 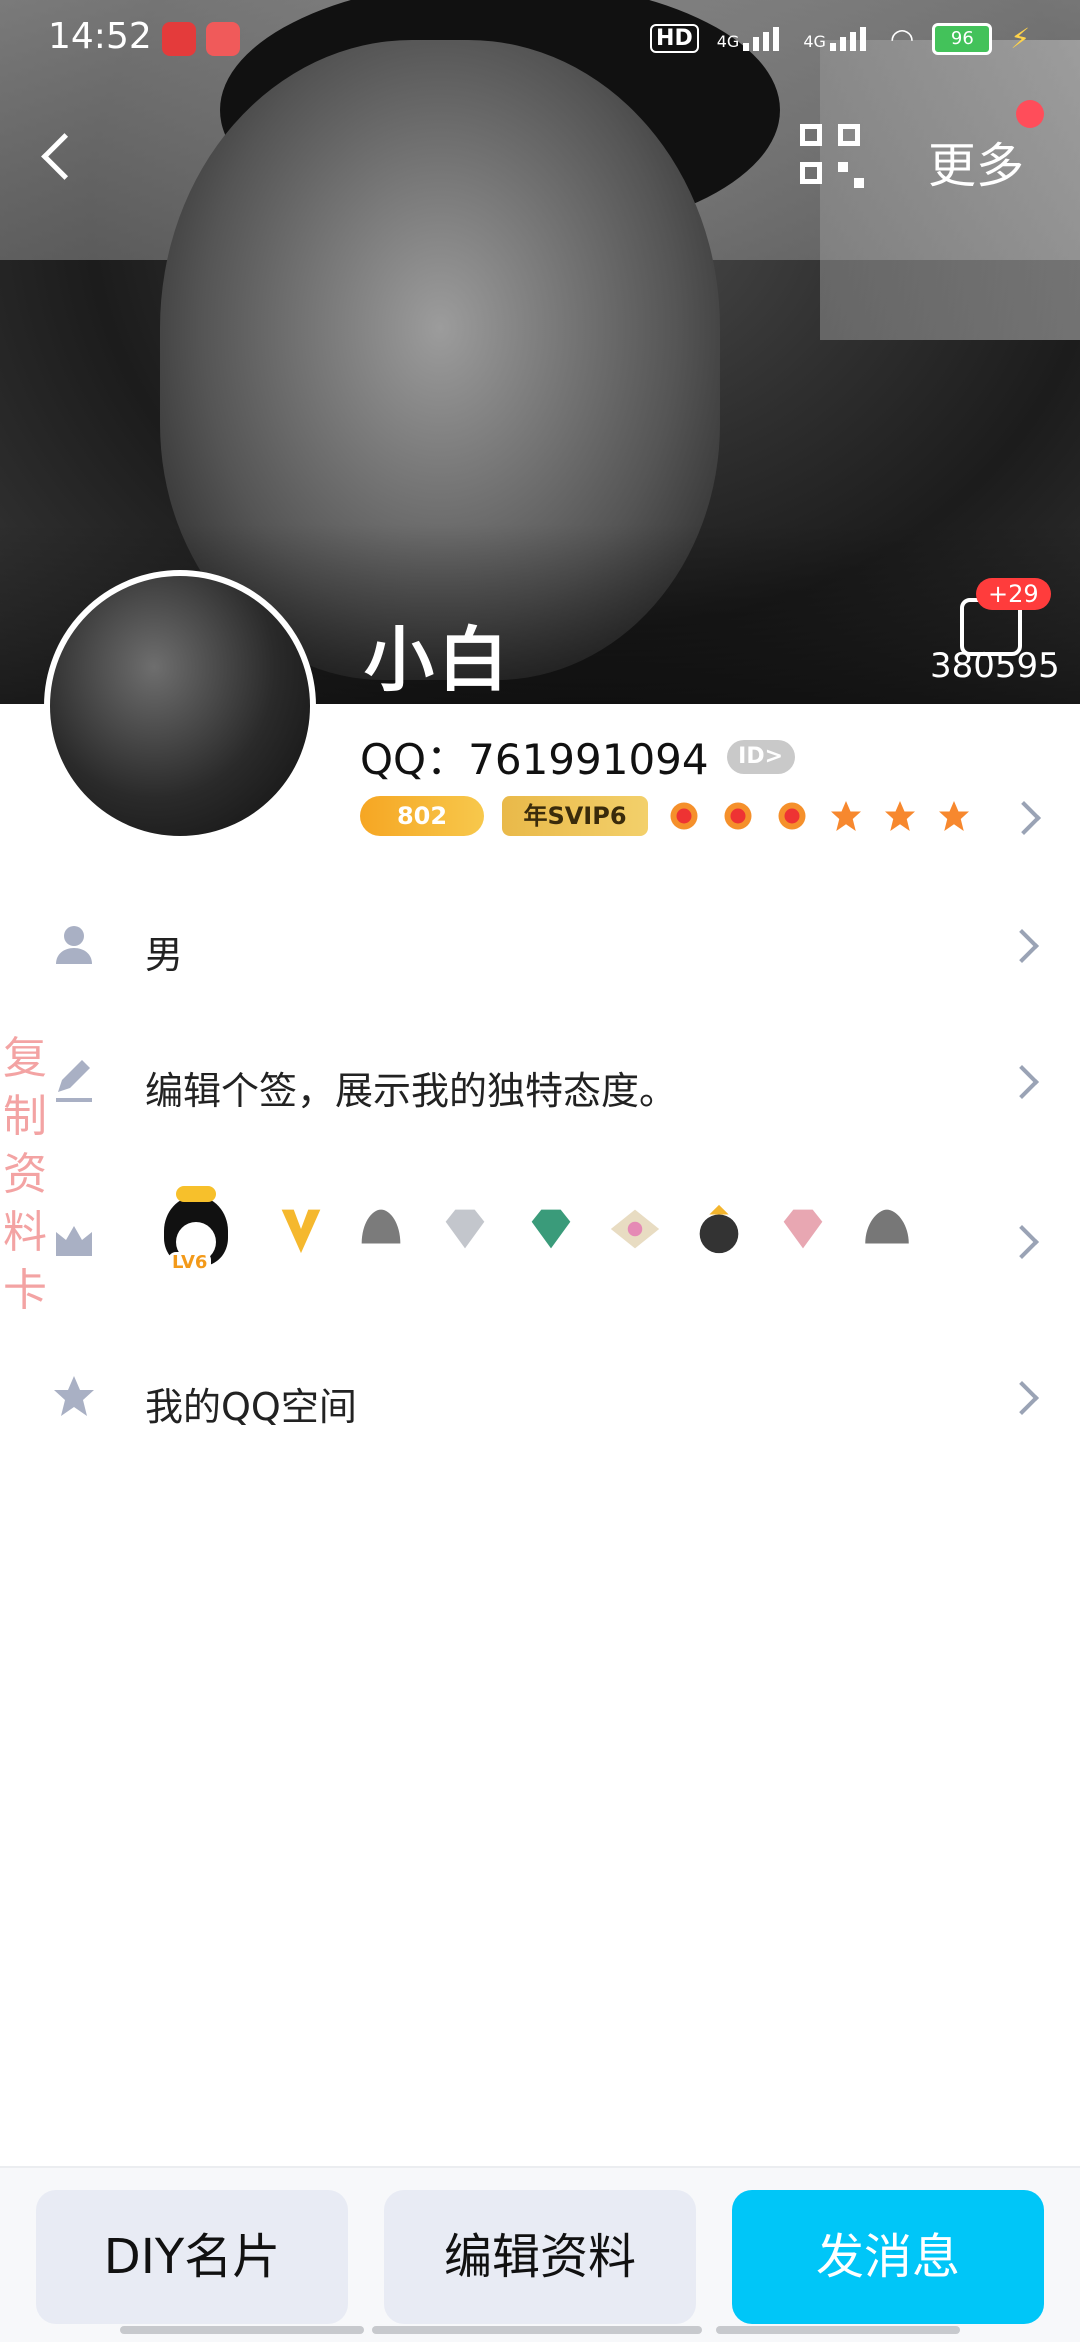 What do you see at coordinates (60, 160) in the screenshot?
I see `back-button` at bounding box center [60, 160].